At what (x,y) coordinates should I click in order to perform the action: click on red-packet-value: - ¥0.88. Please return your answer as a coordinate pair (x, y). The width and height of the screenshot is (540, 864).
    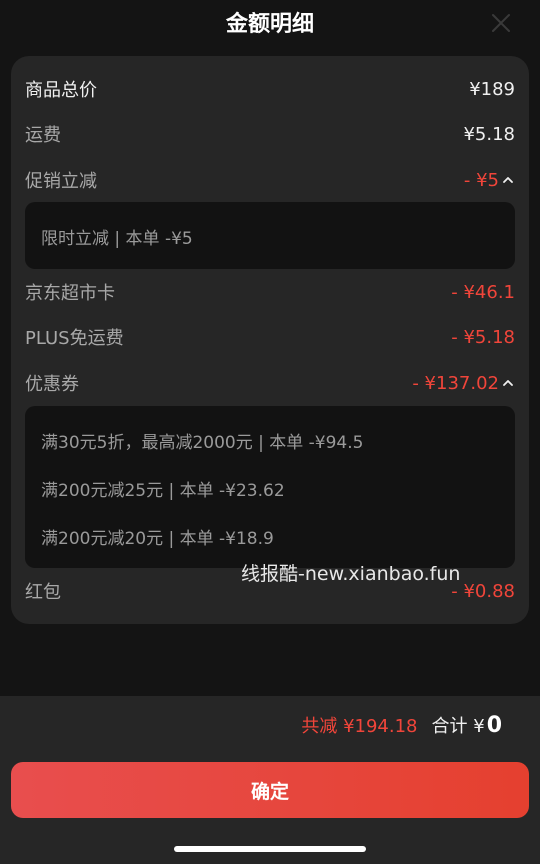
    Looking at the image, I should click on (483, 591).